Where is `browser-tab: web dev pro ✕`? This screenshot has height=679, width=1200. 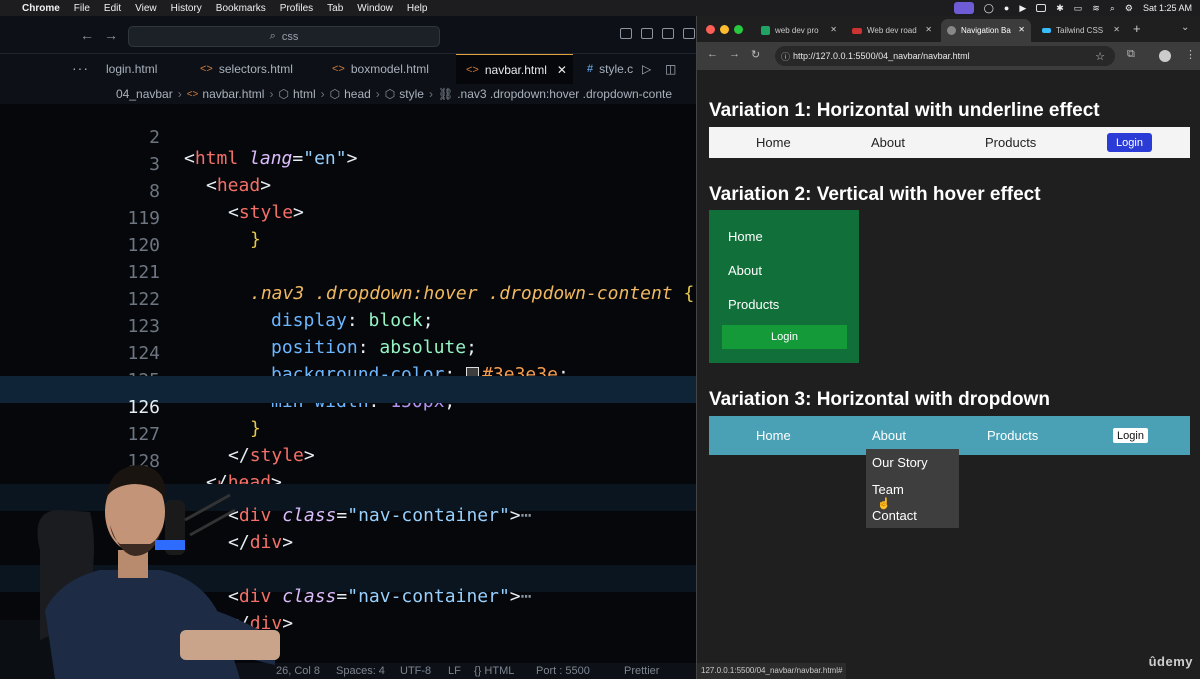 browser-tab: web dev pro ✕ is located at coordinates (800, 30).